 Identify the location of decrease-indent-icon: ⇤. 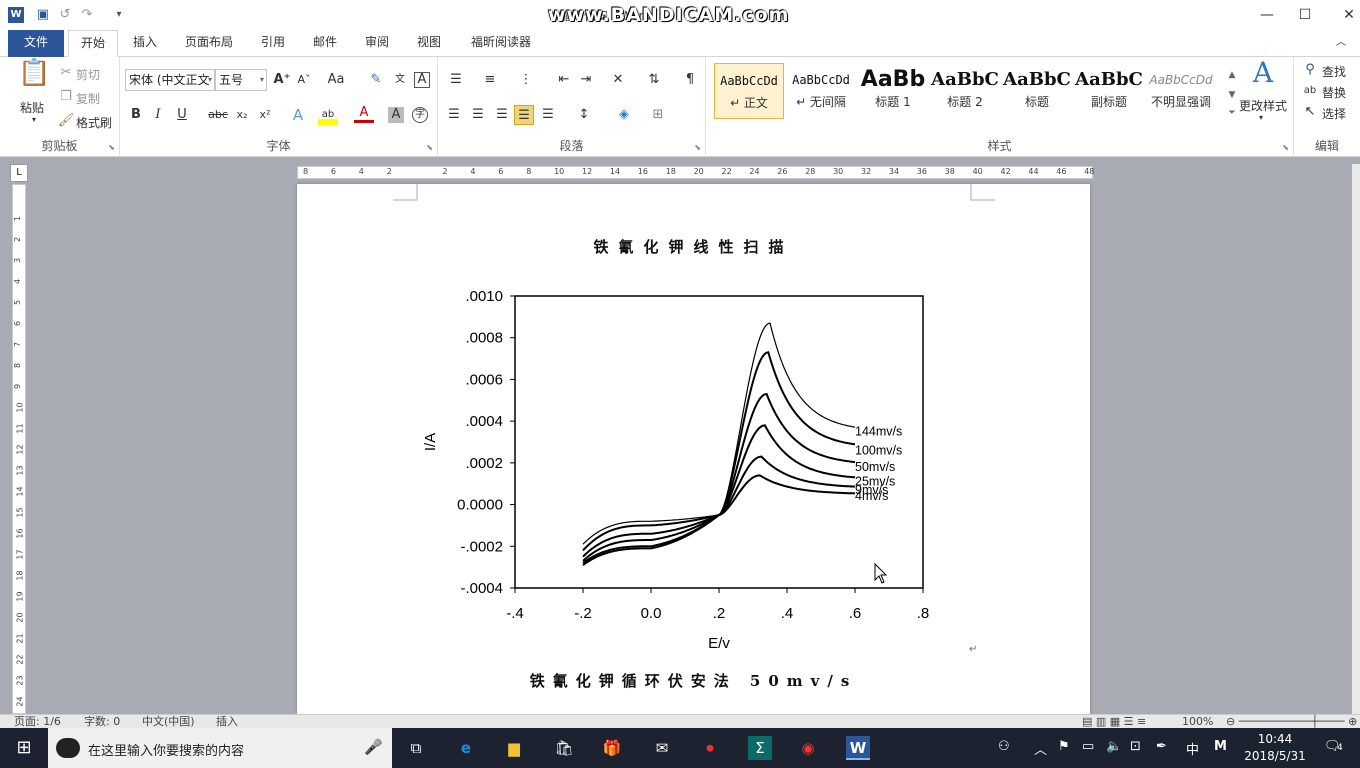
(564, 80).